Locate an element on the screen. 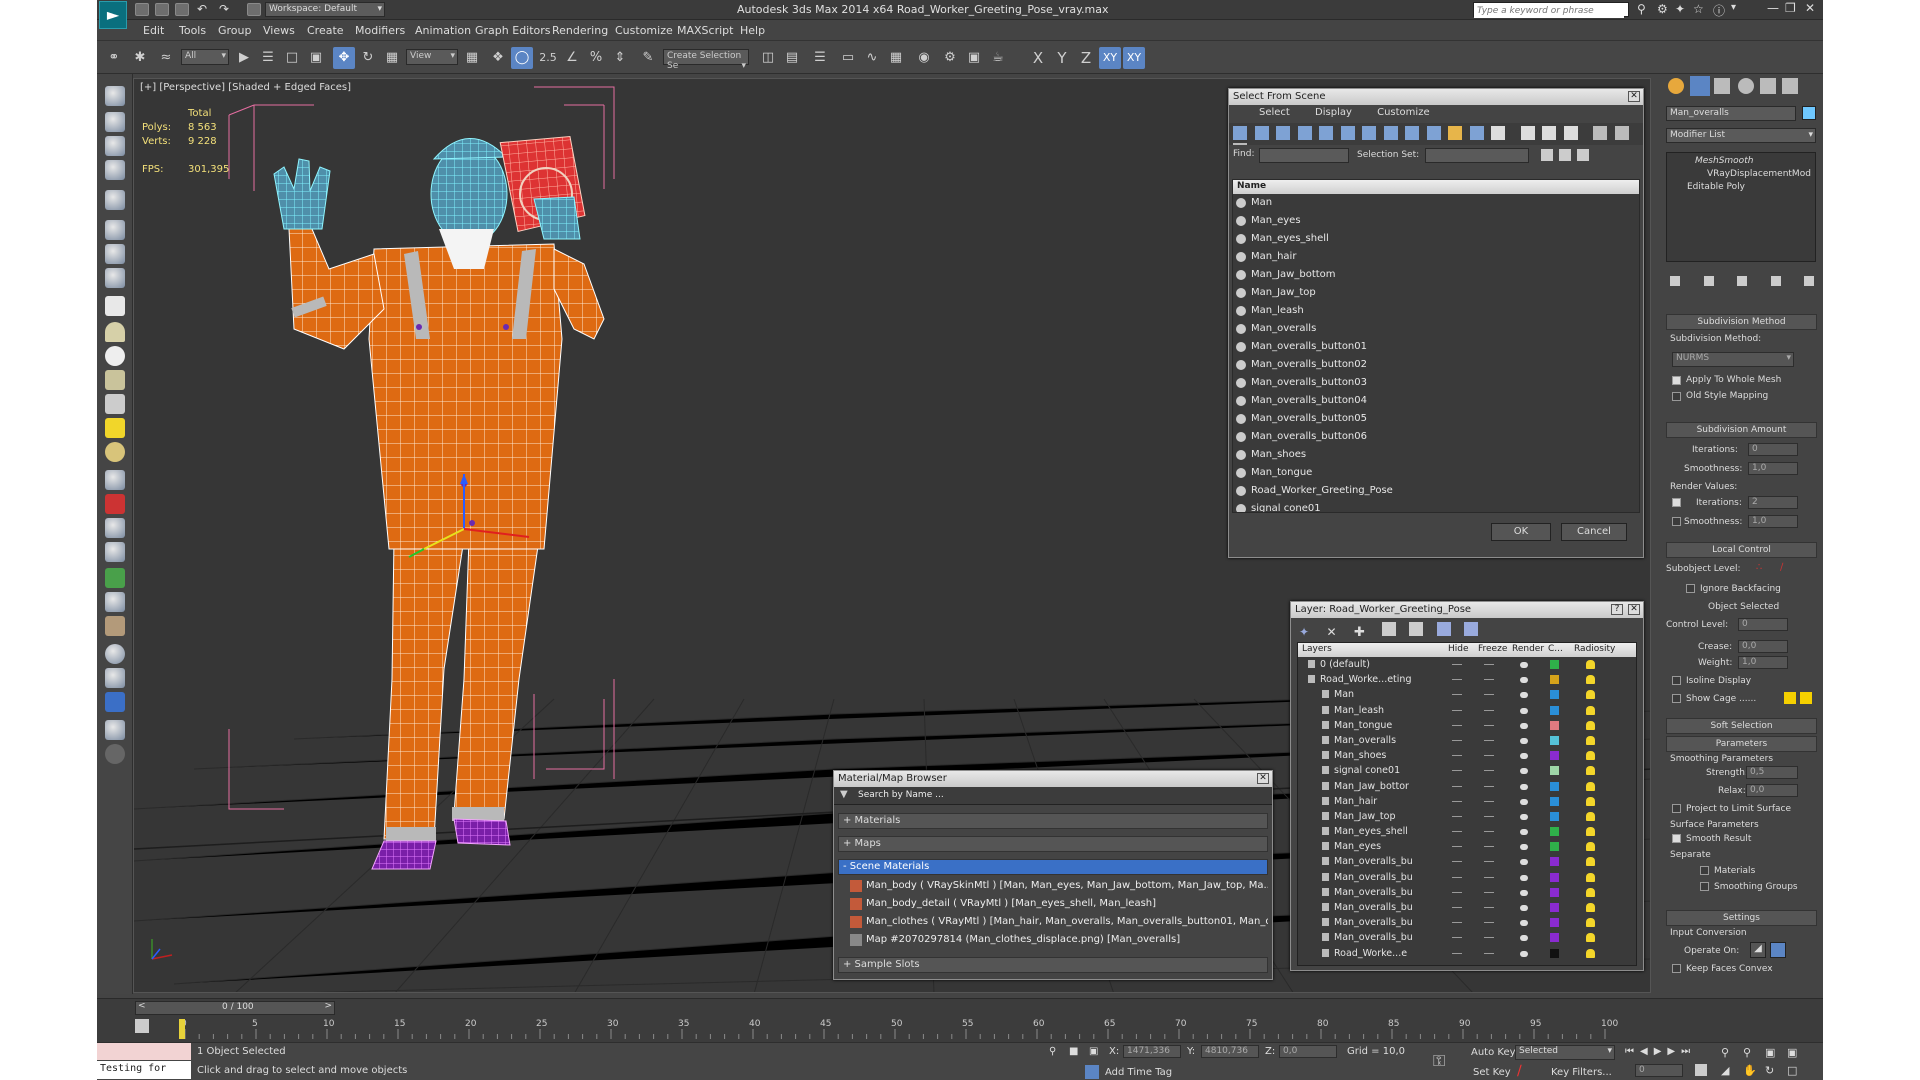  project-folder-icon is located at coordinates (254, 9).